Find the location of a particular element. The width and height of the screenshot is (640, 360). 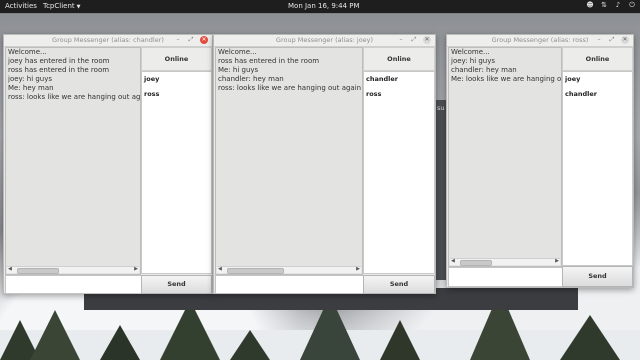

window-title: Group Messenger (alias: ross) is located at coordinates (540, 40).